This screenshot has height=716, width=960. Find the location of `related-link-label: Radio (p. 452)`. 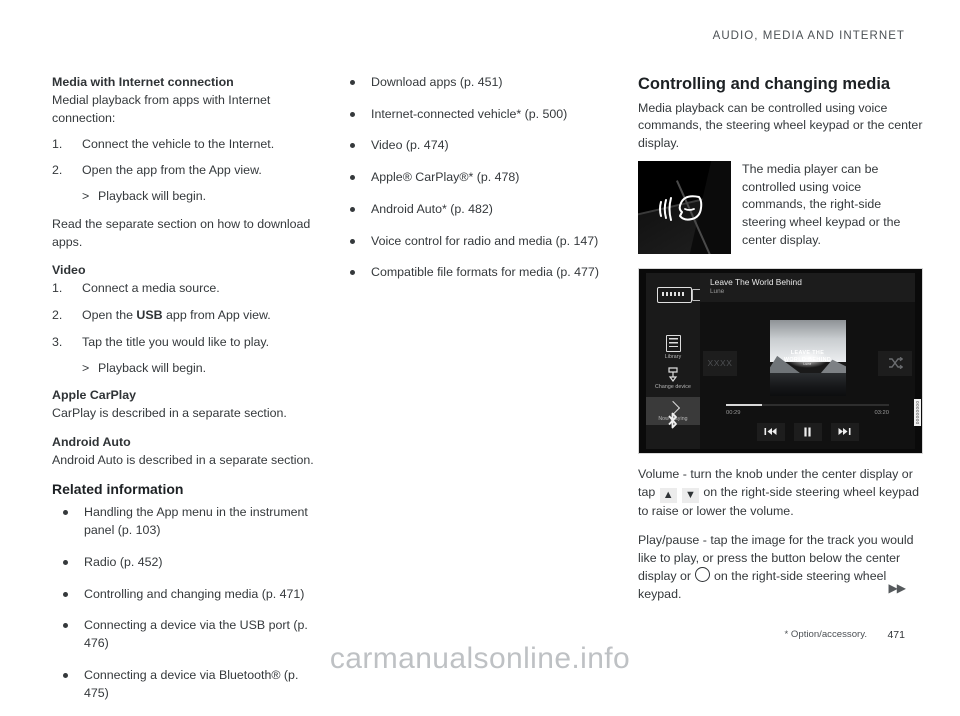

related-link-label: Radio (p. 452) is located at coordinates (123, 561).